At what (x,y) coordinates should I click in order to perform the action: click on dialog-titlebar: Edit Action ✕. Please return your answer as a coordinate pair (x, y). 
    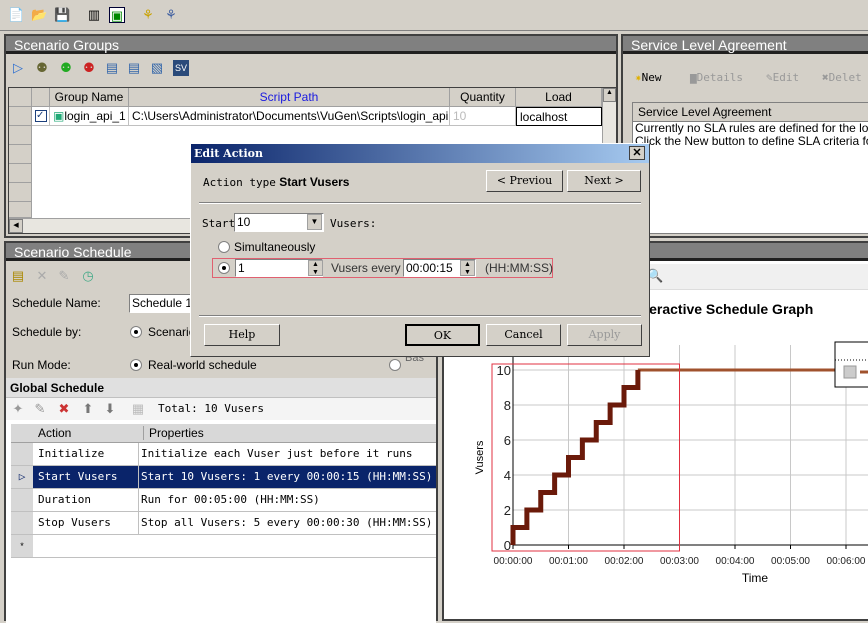
    Looking at the image, I should click on (420, 153).